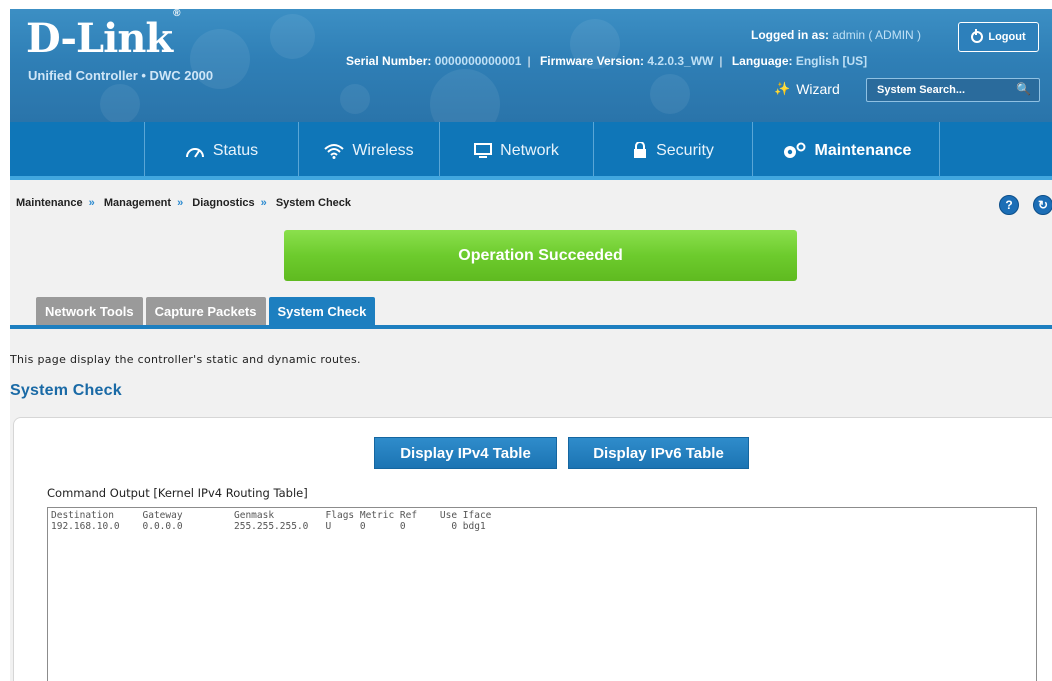 The image size is (1052, 681). Describe the element at coordinates (1042, 205) in the screenshot. I see `refresh-icon: ↻` at that location.